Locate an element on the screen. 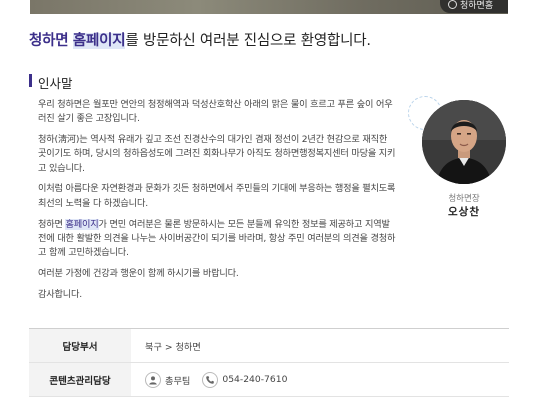 The image size is (560, 401). manager-phone-number: 054-240-7610 is located at coordinates (255, 379).